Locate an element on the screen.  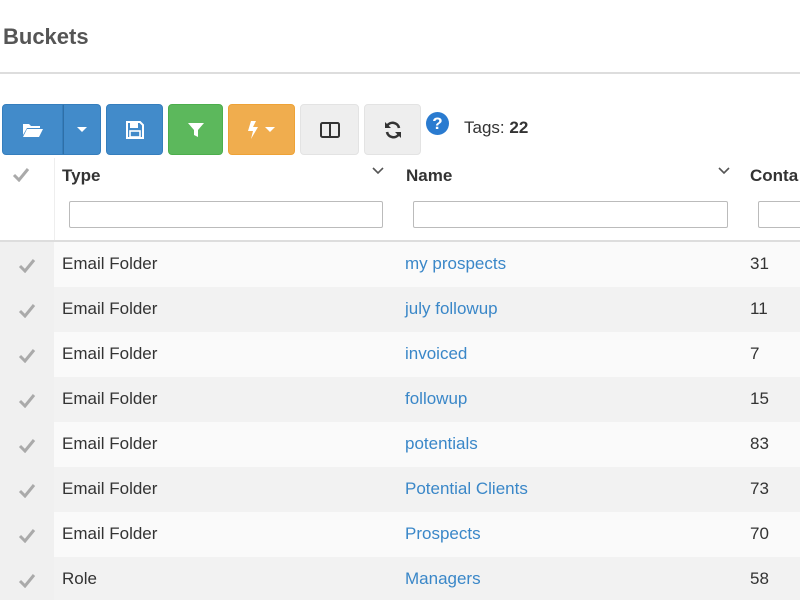
filter-button is located at coordinates (195, 129).